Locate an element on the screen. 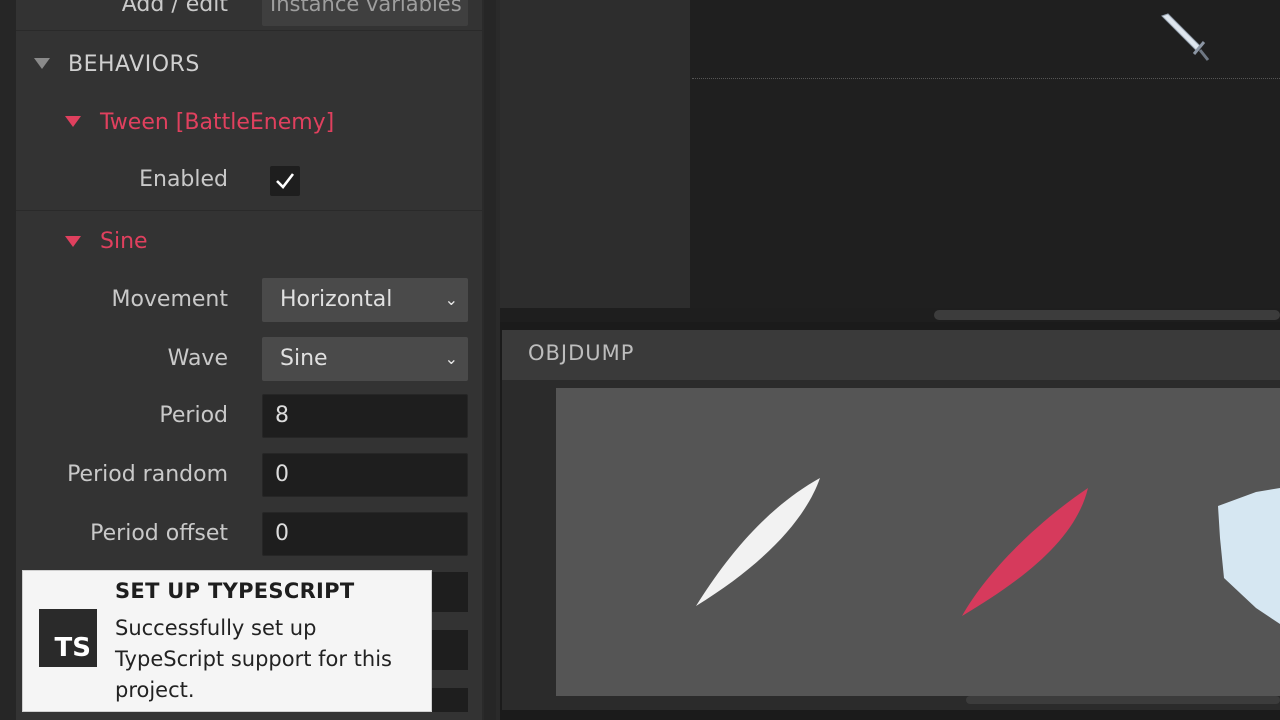  movement-select: Horizontal ⌄ is located at coordinates (365, 300).